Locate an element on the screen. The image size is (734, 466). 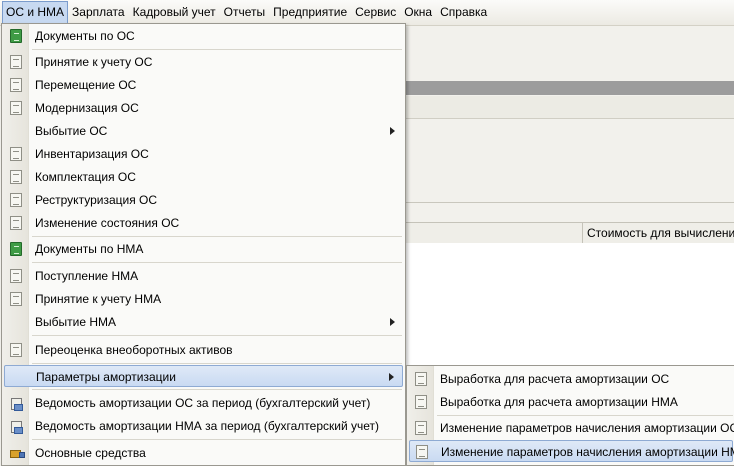
table-column-header-cost: Стоимость для вычисления а is located at coordinates (660, 233).